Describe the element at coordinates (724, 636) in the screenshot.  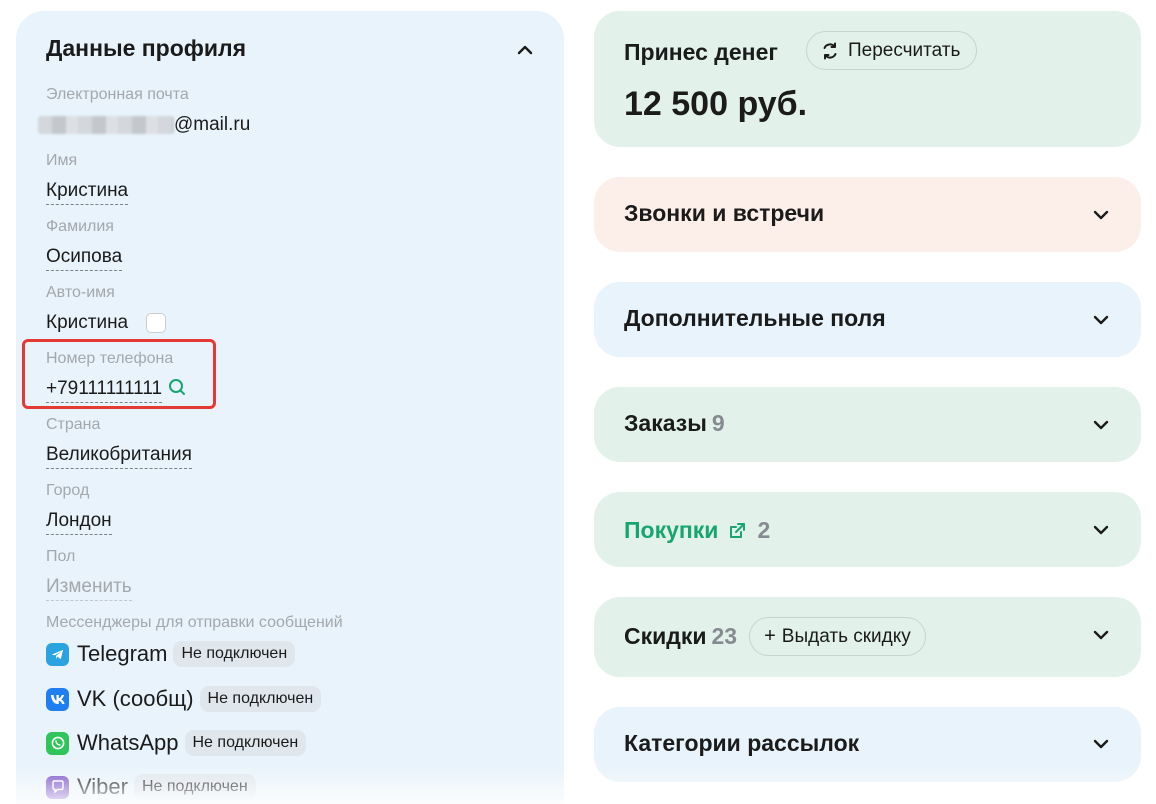
I see `discounts-count: 23` at that location.